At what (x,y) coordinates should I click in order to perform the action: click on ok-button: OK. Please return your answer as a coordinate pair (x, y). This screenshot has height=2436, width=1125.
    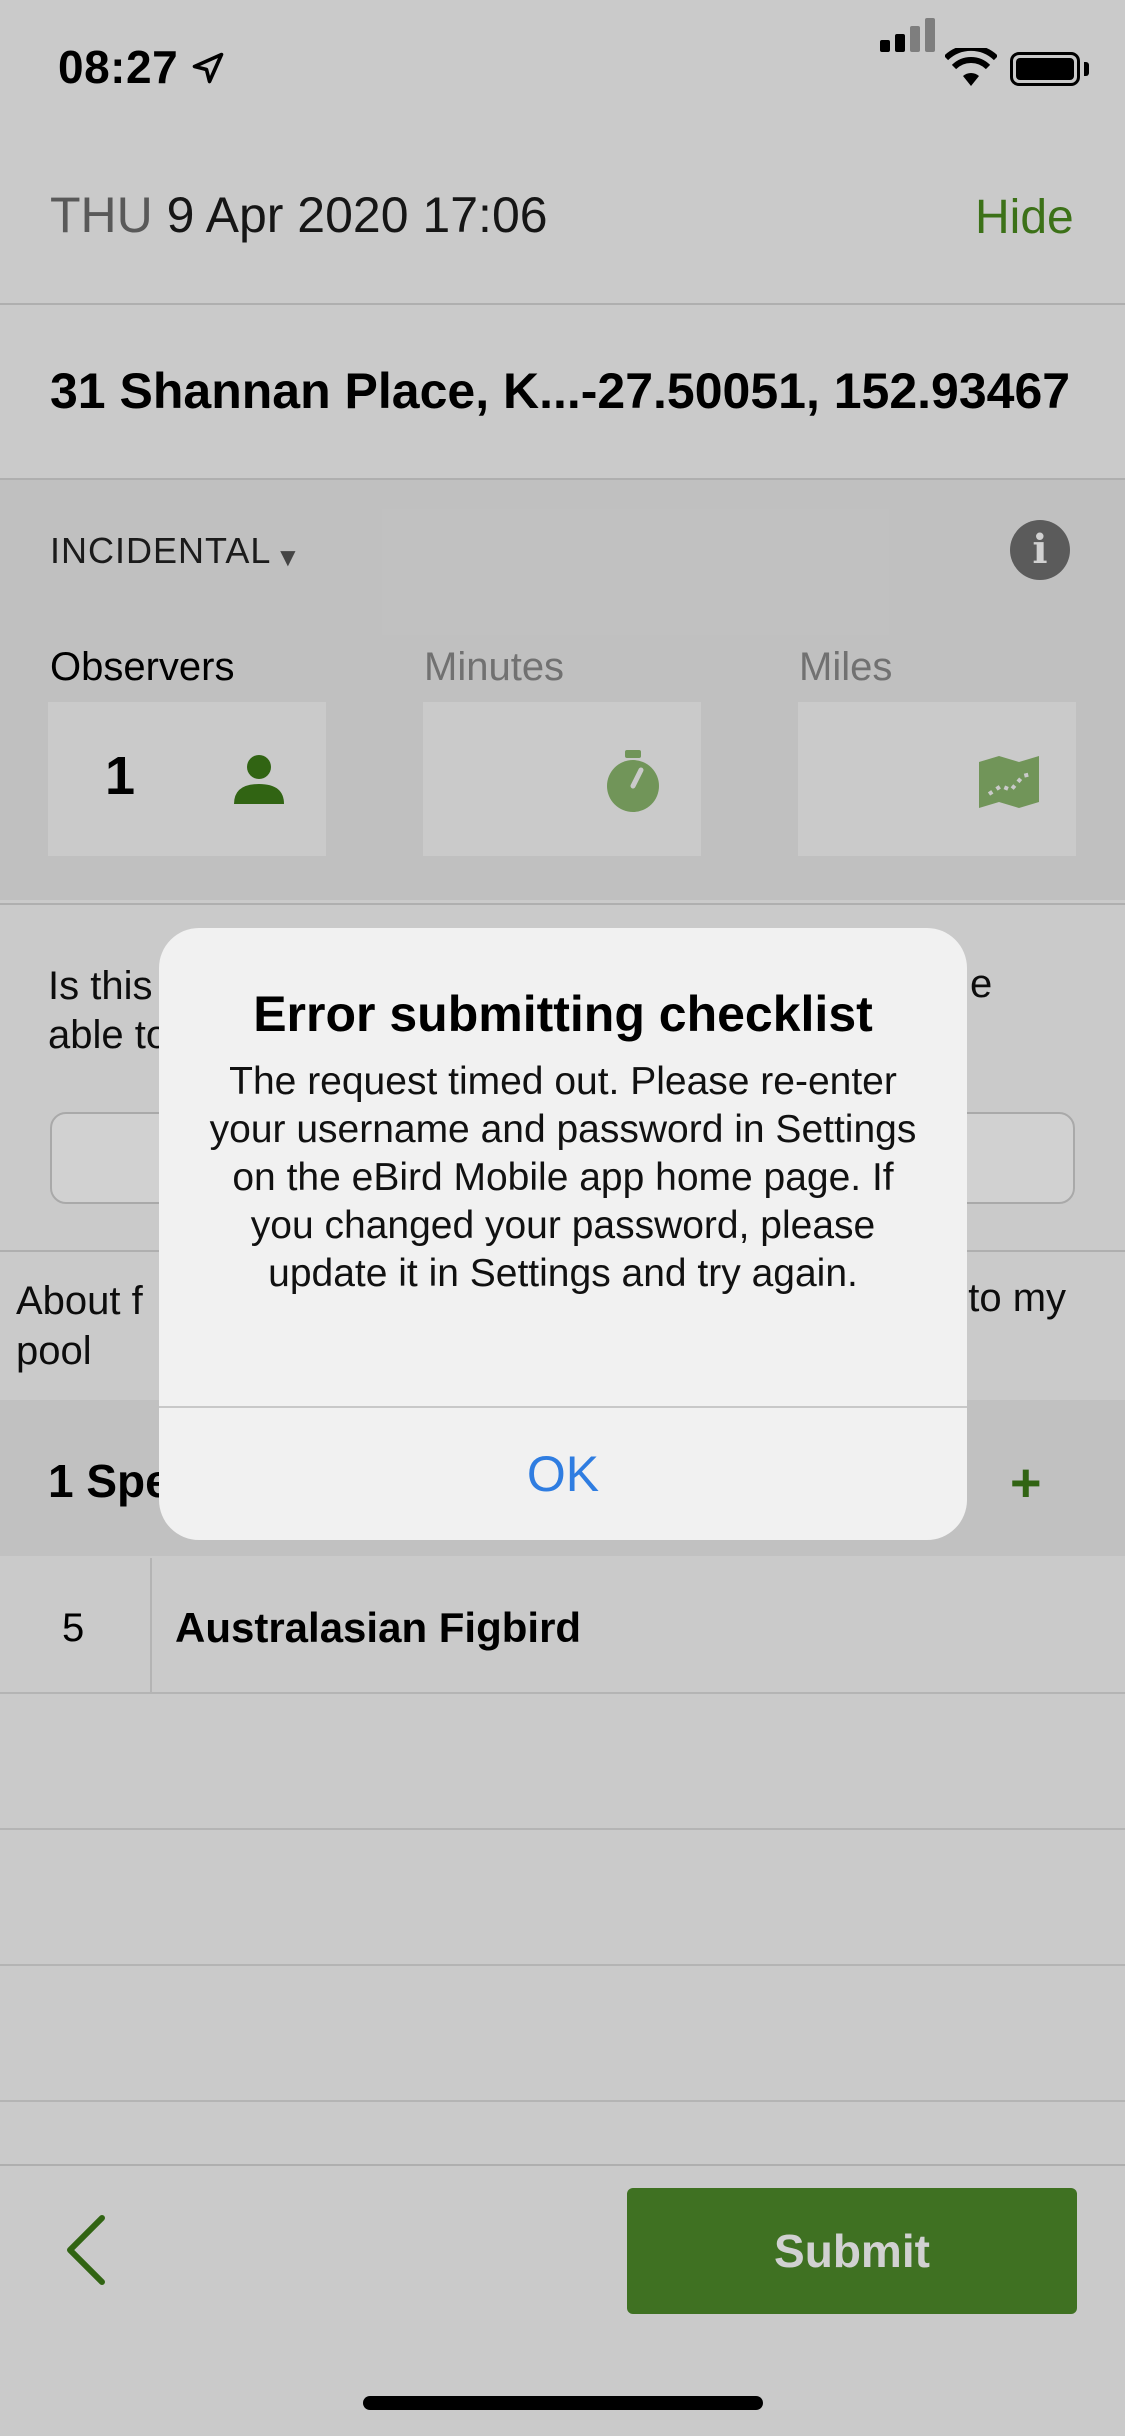
    Looking at the image, I should click on (563, 1474).